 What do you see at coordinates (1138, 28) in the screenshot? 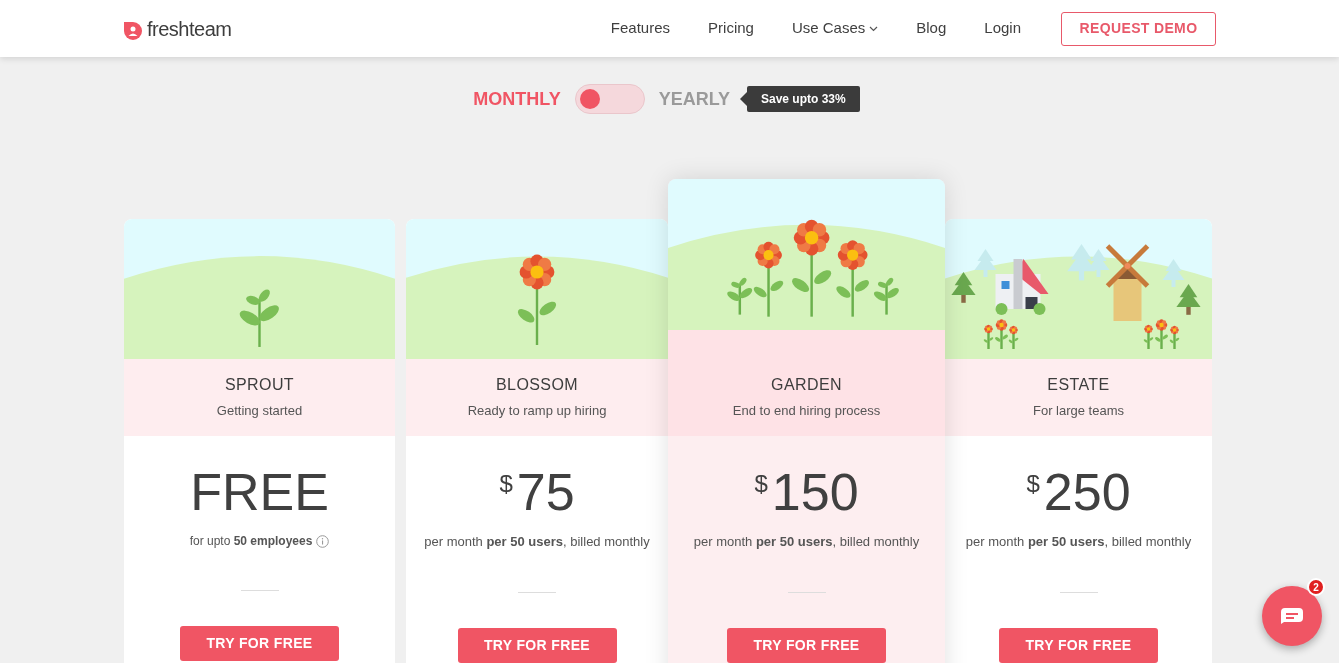
I see `request-demo-button: REQUEST DEMO` at bounding box center [1138, 28].